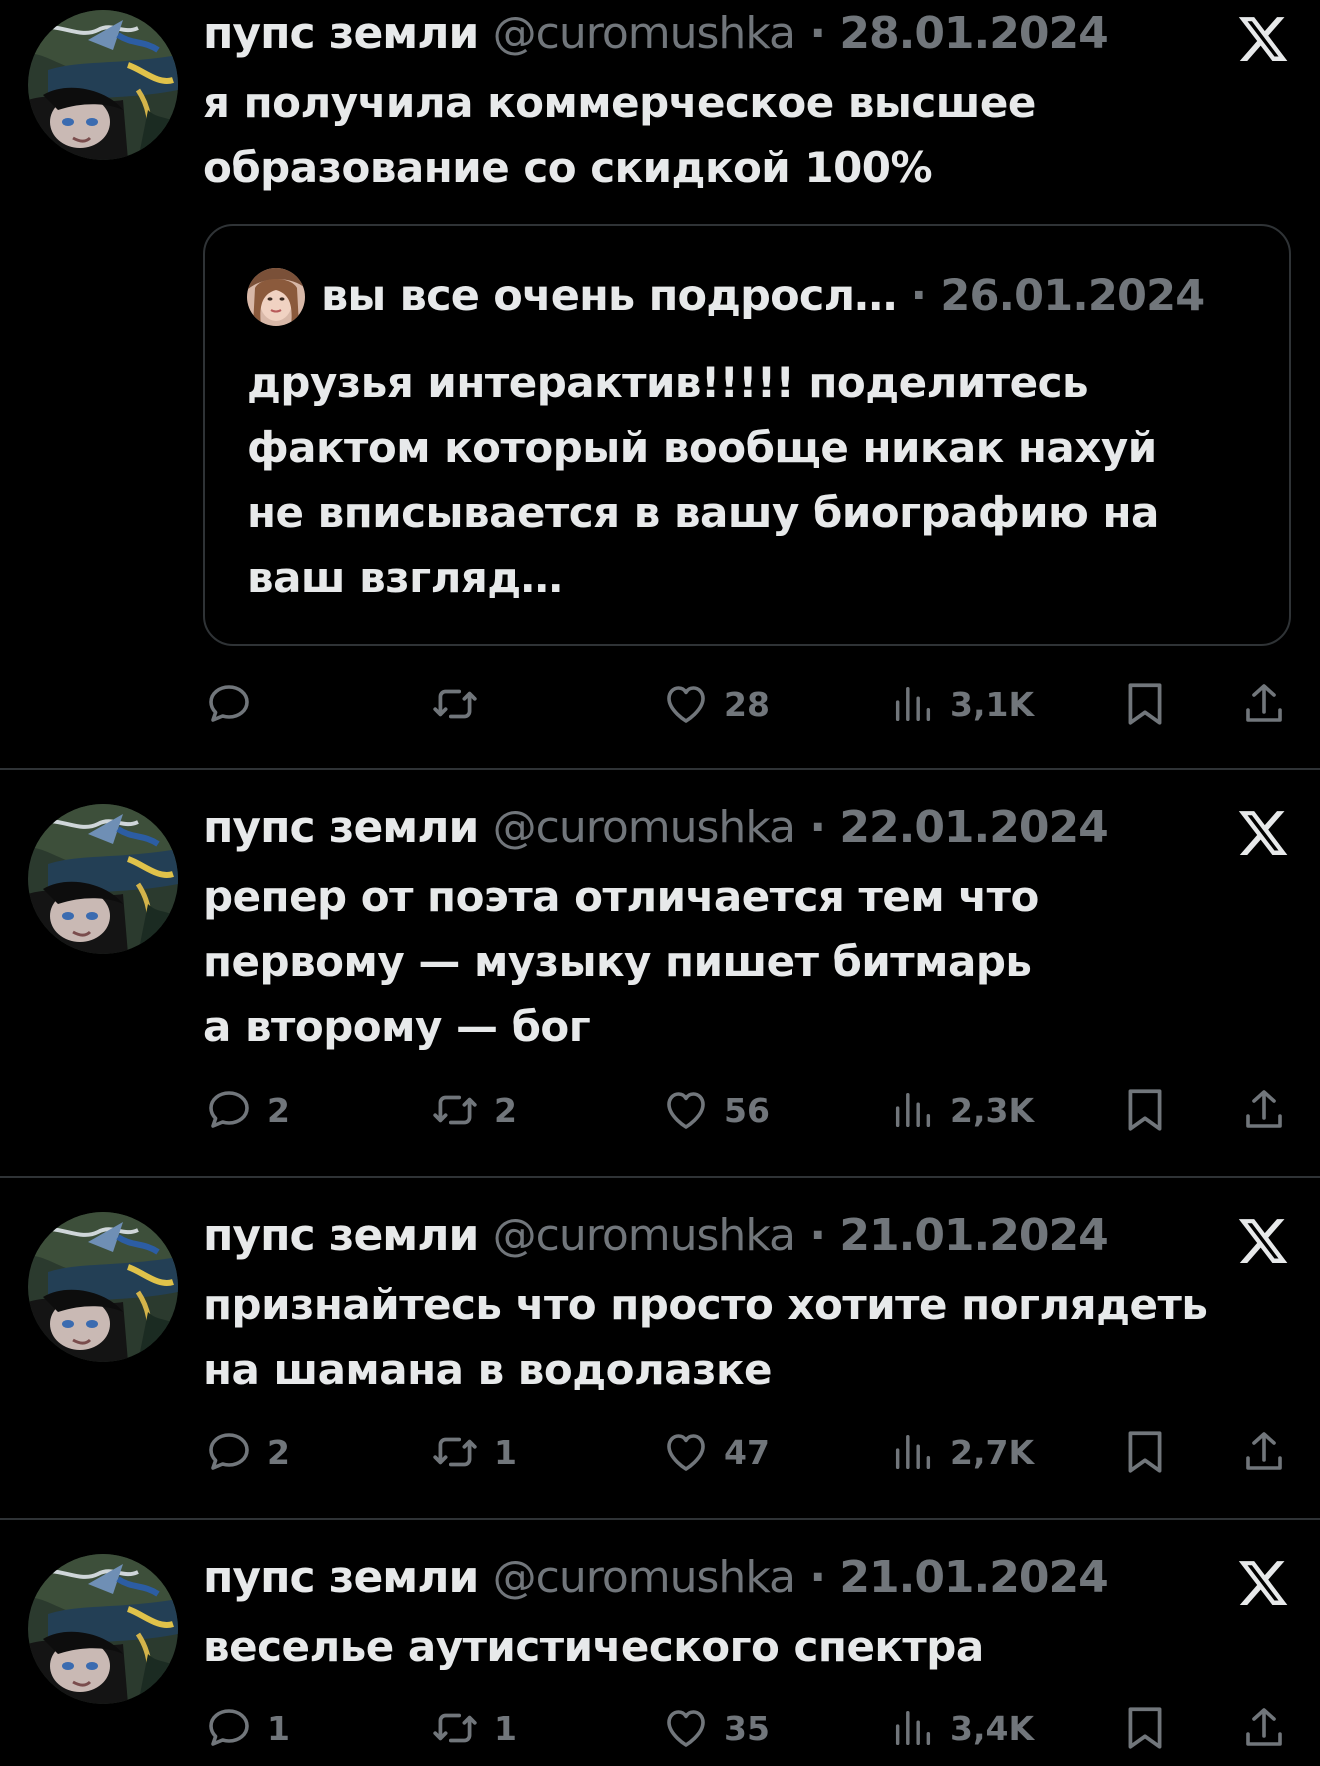 This screenshot has width=1320, height=1766. I want to click on retweet-button, so click(462, 704).